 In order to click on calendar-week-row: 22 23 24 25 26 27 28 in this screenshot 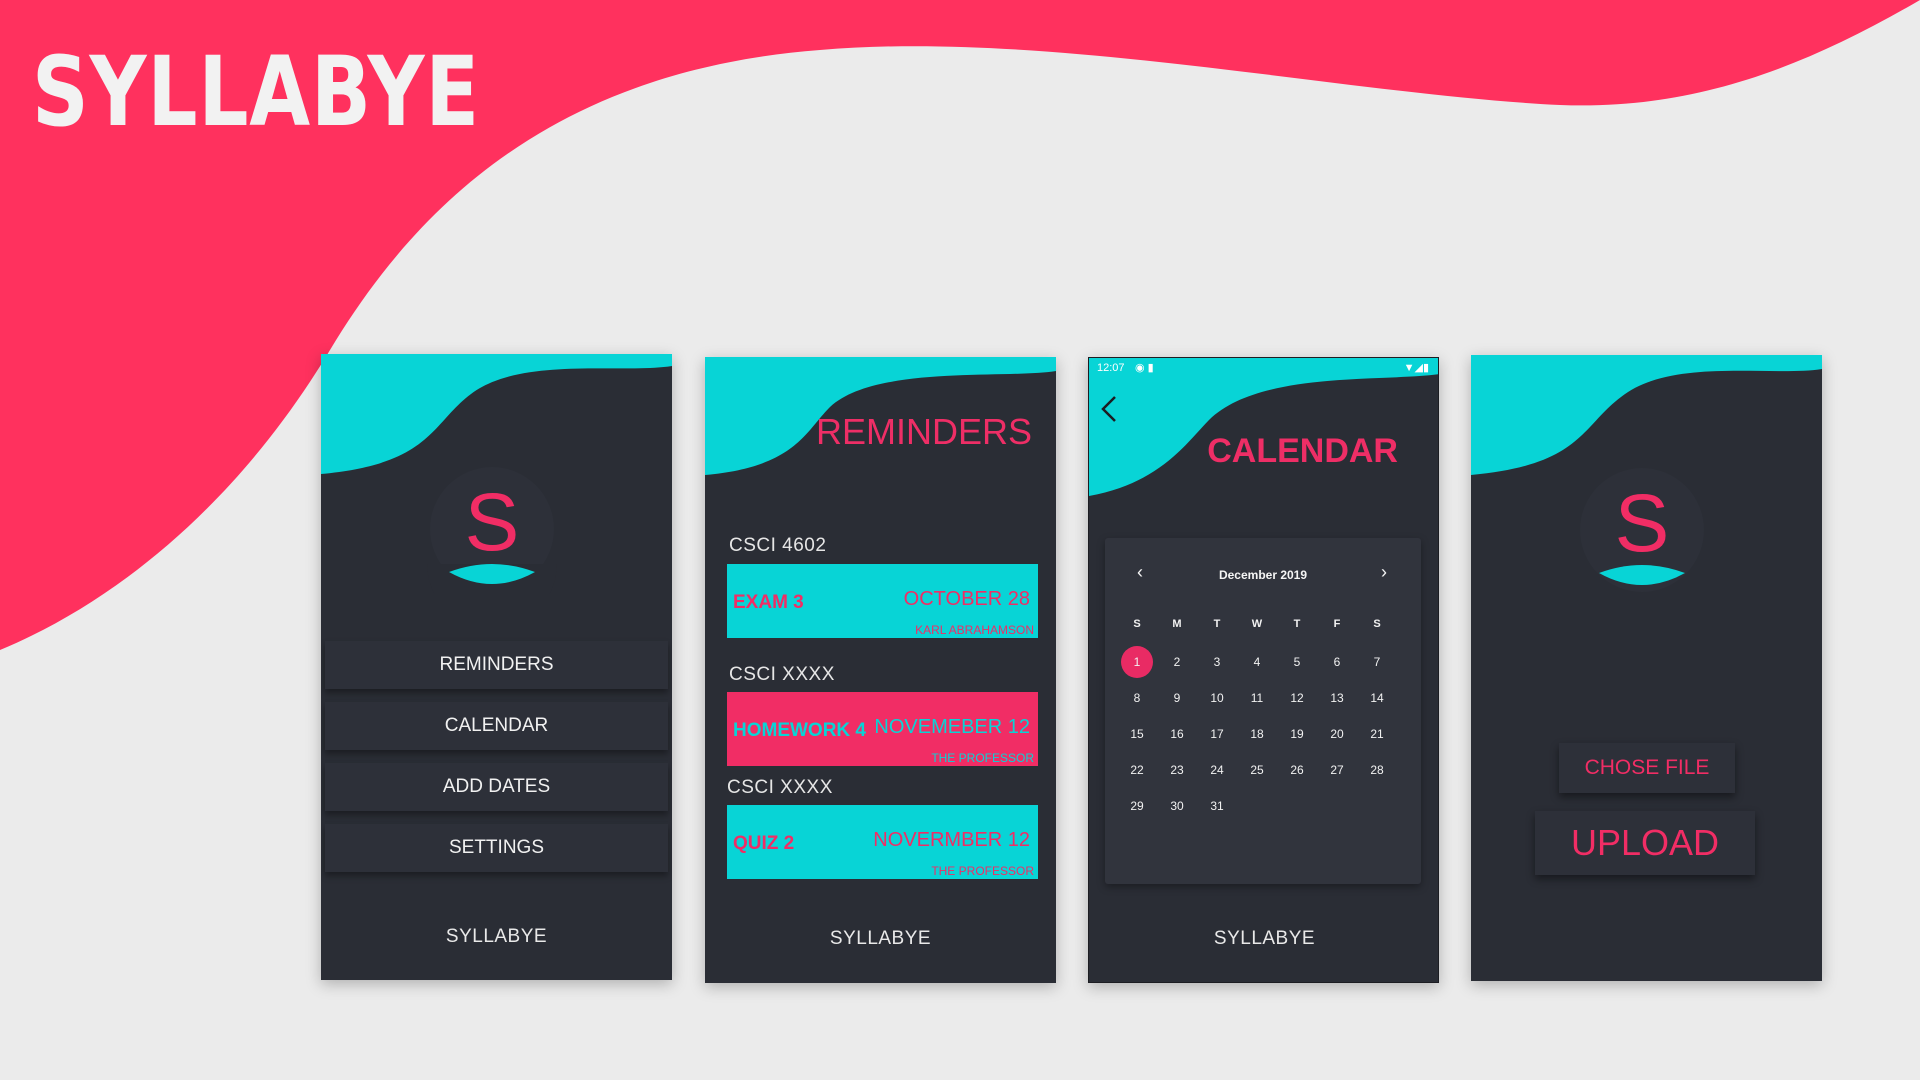, I will do `click(1265, 770)`.